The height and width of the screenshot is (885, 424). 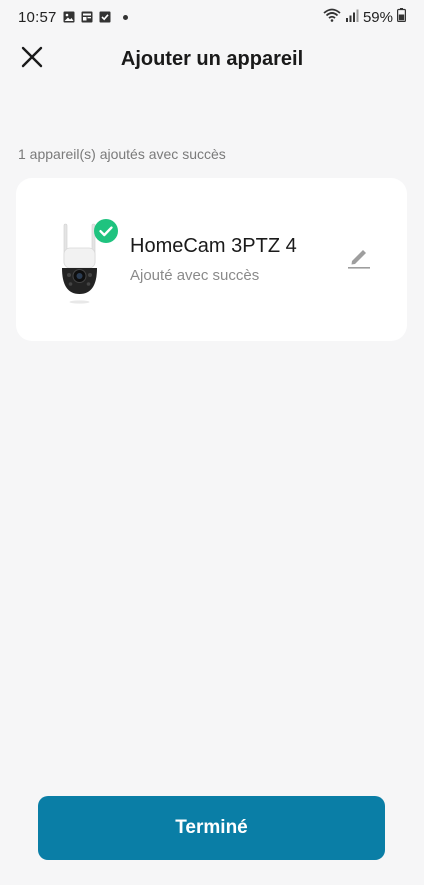 I want to click on edit-device-name-button, so click(x=359, y=259).